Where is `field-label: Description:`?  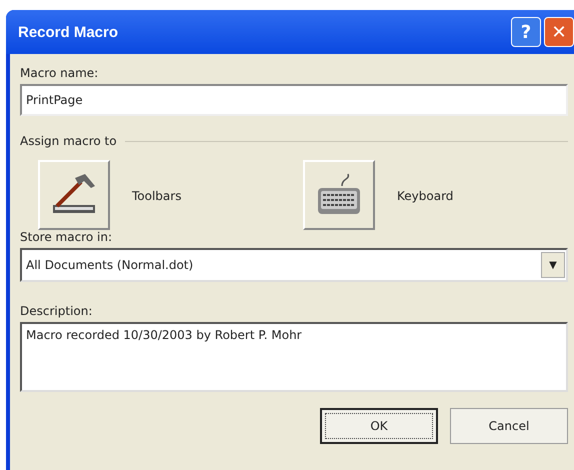
field-label: Description: is located at coordinates (57, 311).